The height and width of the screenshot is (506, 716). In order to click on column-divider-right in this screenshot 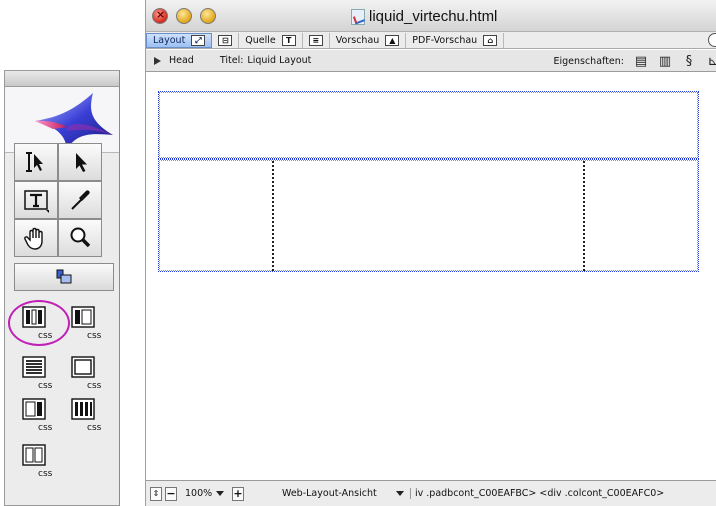, I will do `click(584, 216)`.